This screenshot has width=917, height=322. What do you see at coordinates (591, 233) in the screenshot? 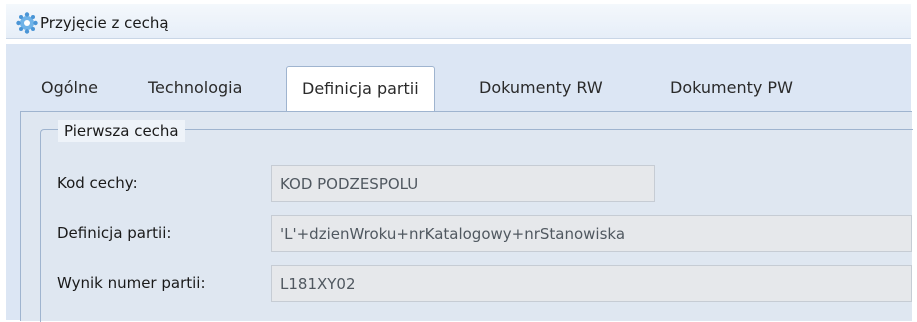
I see `definicja-partii-field: 'L'+dzienWroku+nrKatalogowy+nrStanowiska` at bounding box center [591, 233].